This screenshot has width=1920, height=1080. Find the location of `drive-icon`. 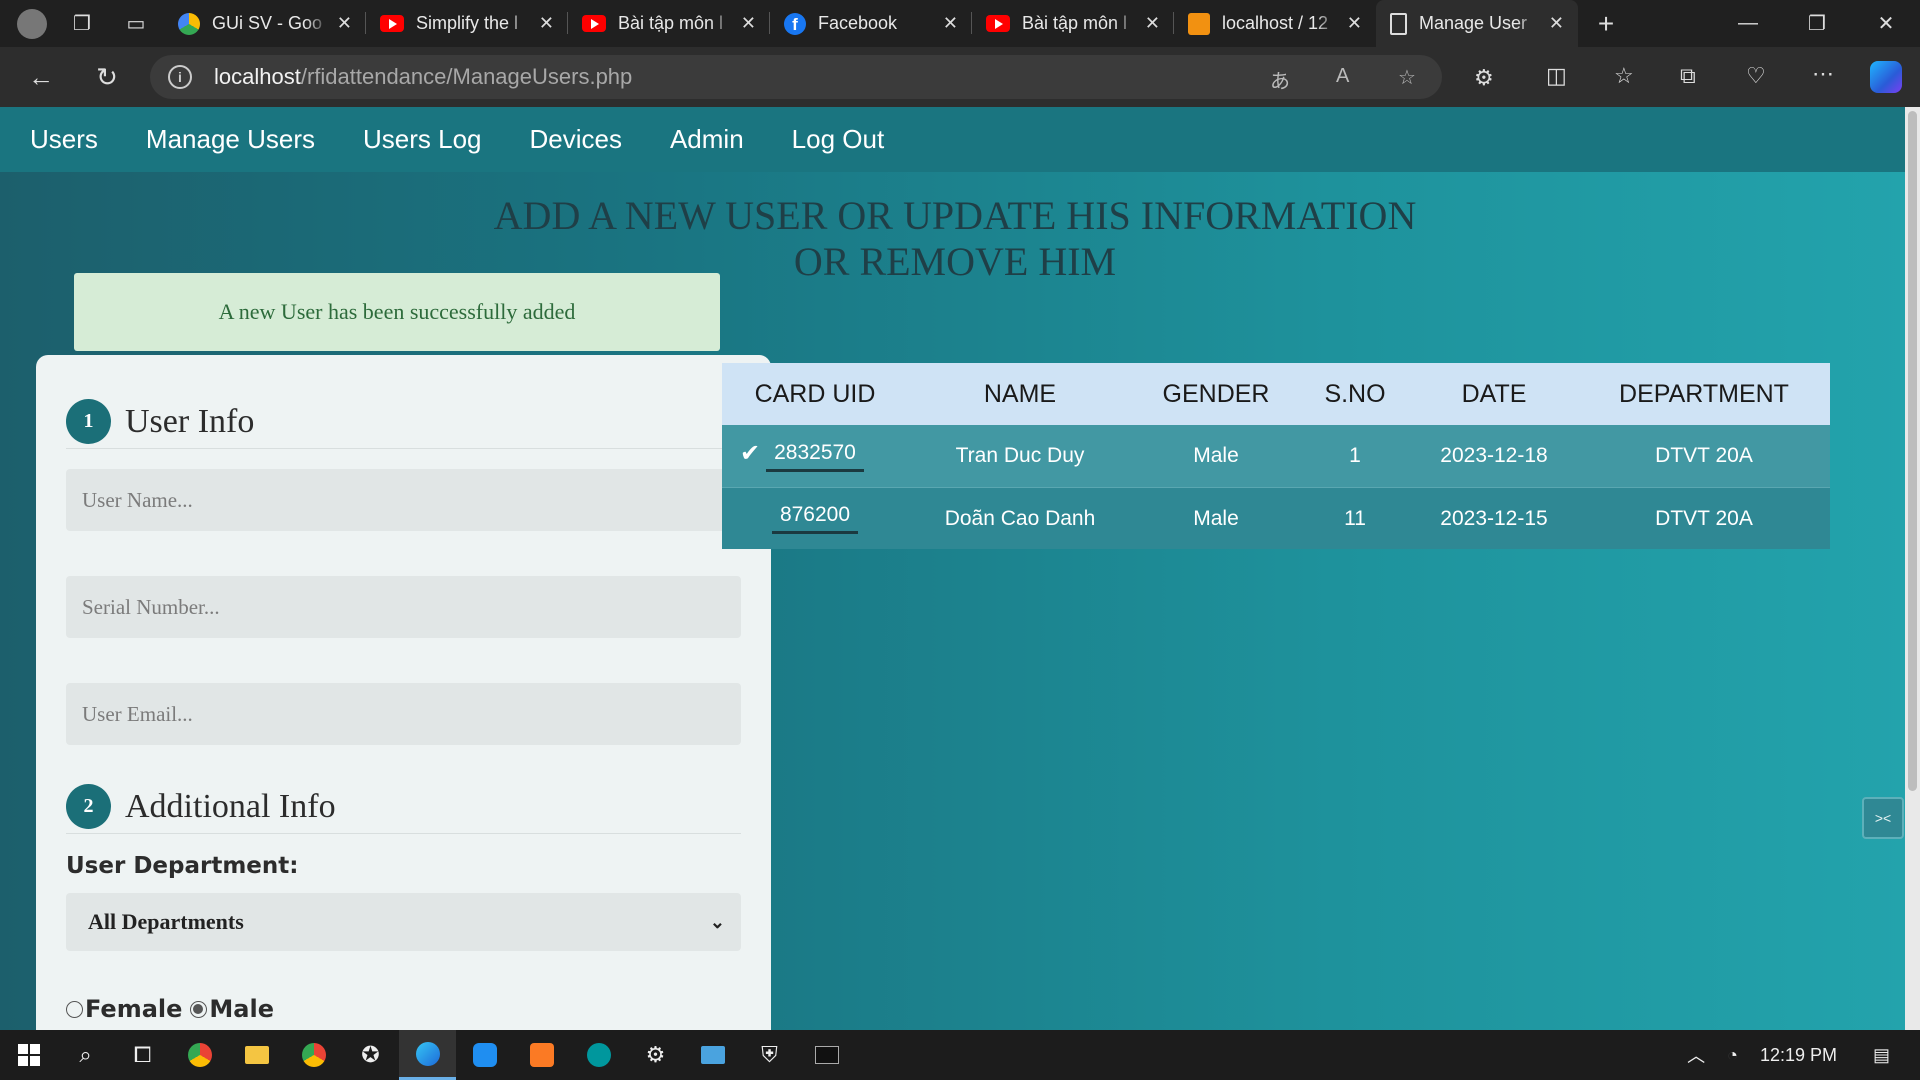

drive-icon is located at coordinates (189, 23).